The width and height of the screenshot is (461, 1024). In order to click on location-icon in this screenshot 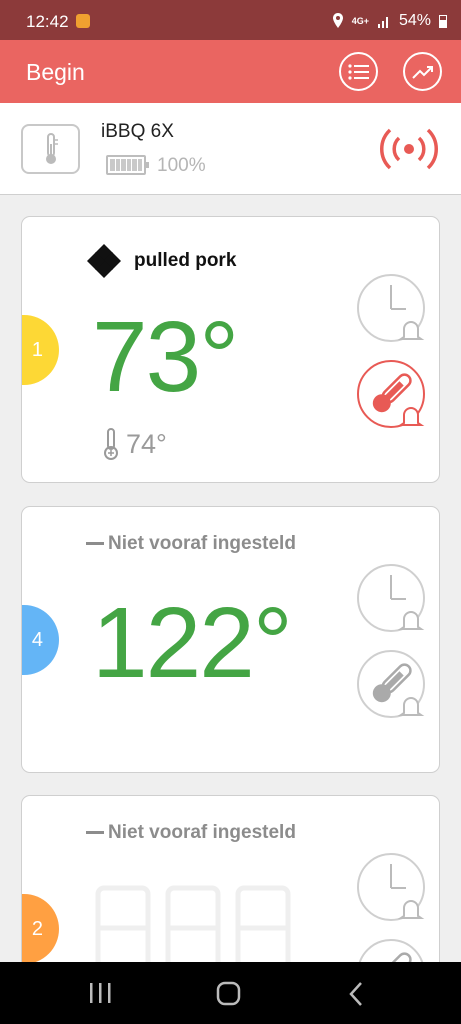, I will do `click(337, 20)`.